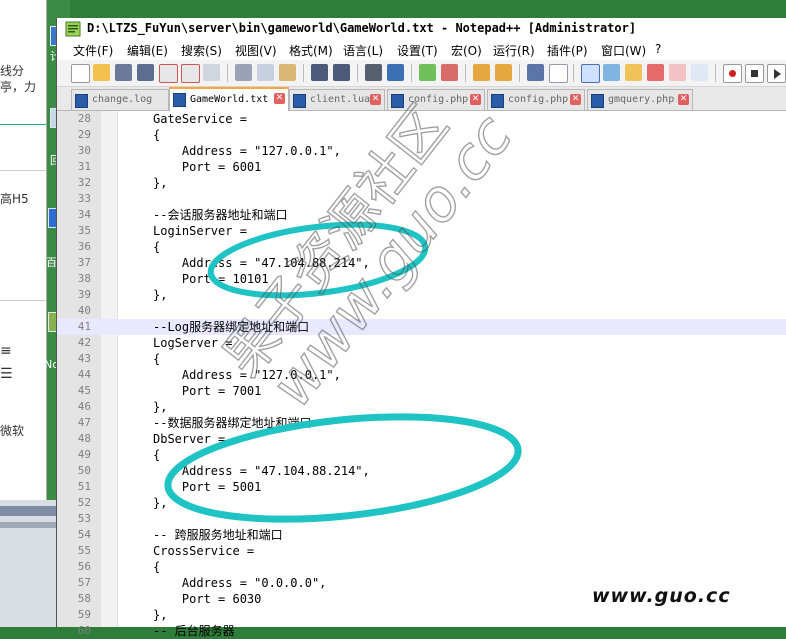  What do you see at coordinates (311, 50) in the screenshot?
I see `menu-format: 格式(M)` at bounding box center [311, 50].